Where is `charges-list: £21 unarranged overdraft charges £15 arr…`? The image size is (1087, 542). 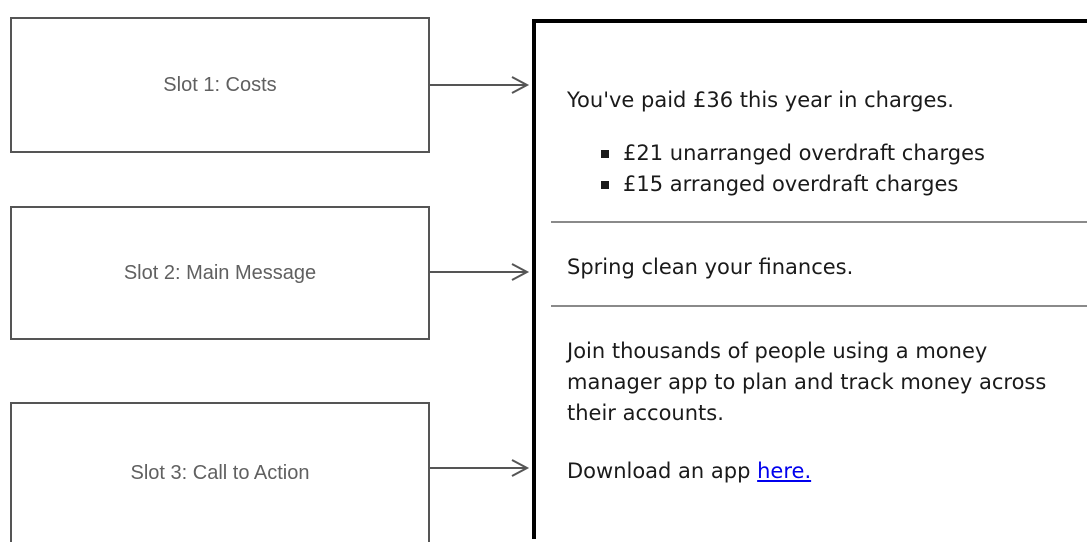
charges-list: £21 unarranged overdraft charges £15 arr… is located at coordinates (793, 169).